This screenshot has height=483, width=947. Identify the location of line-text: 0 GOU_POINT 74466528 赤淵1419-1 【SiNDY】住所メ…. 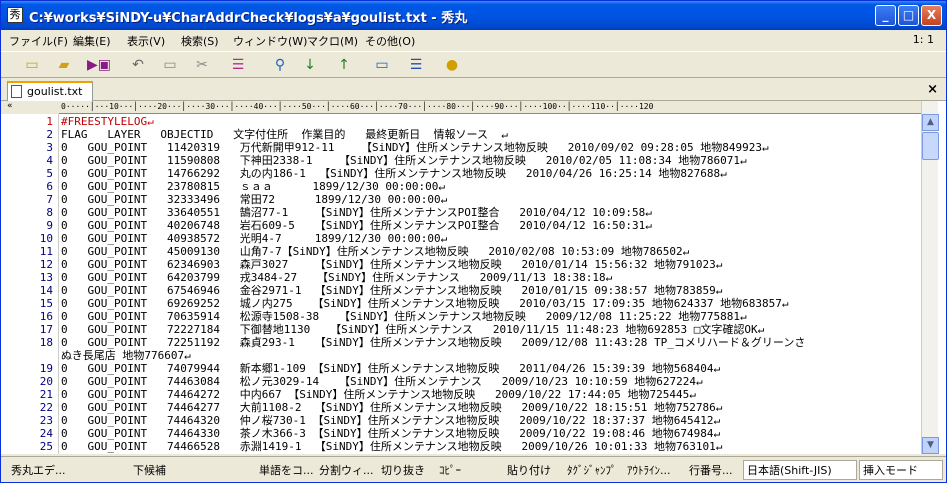
(392, 446).